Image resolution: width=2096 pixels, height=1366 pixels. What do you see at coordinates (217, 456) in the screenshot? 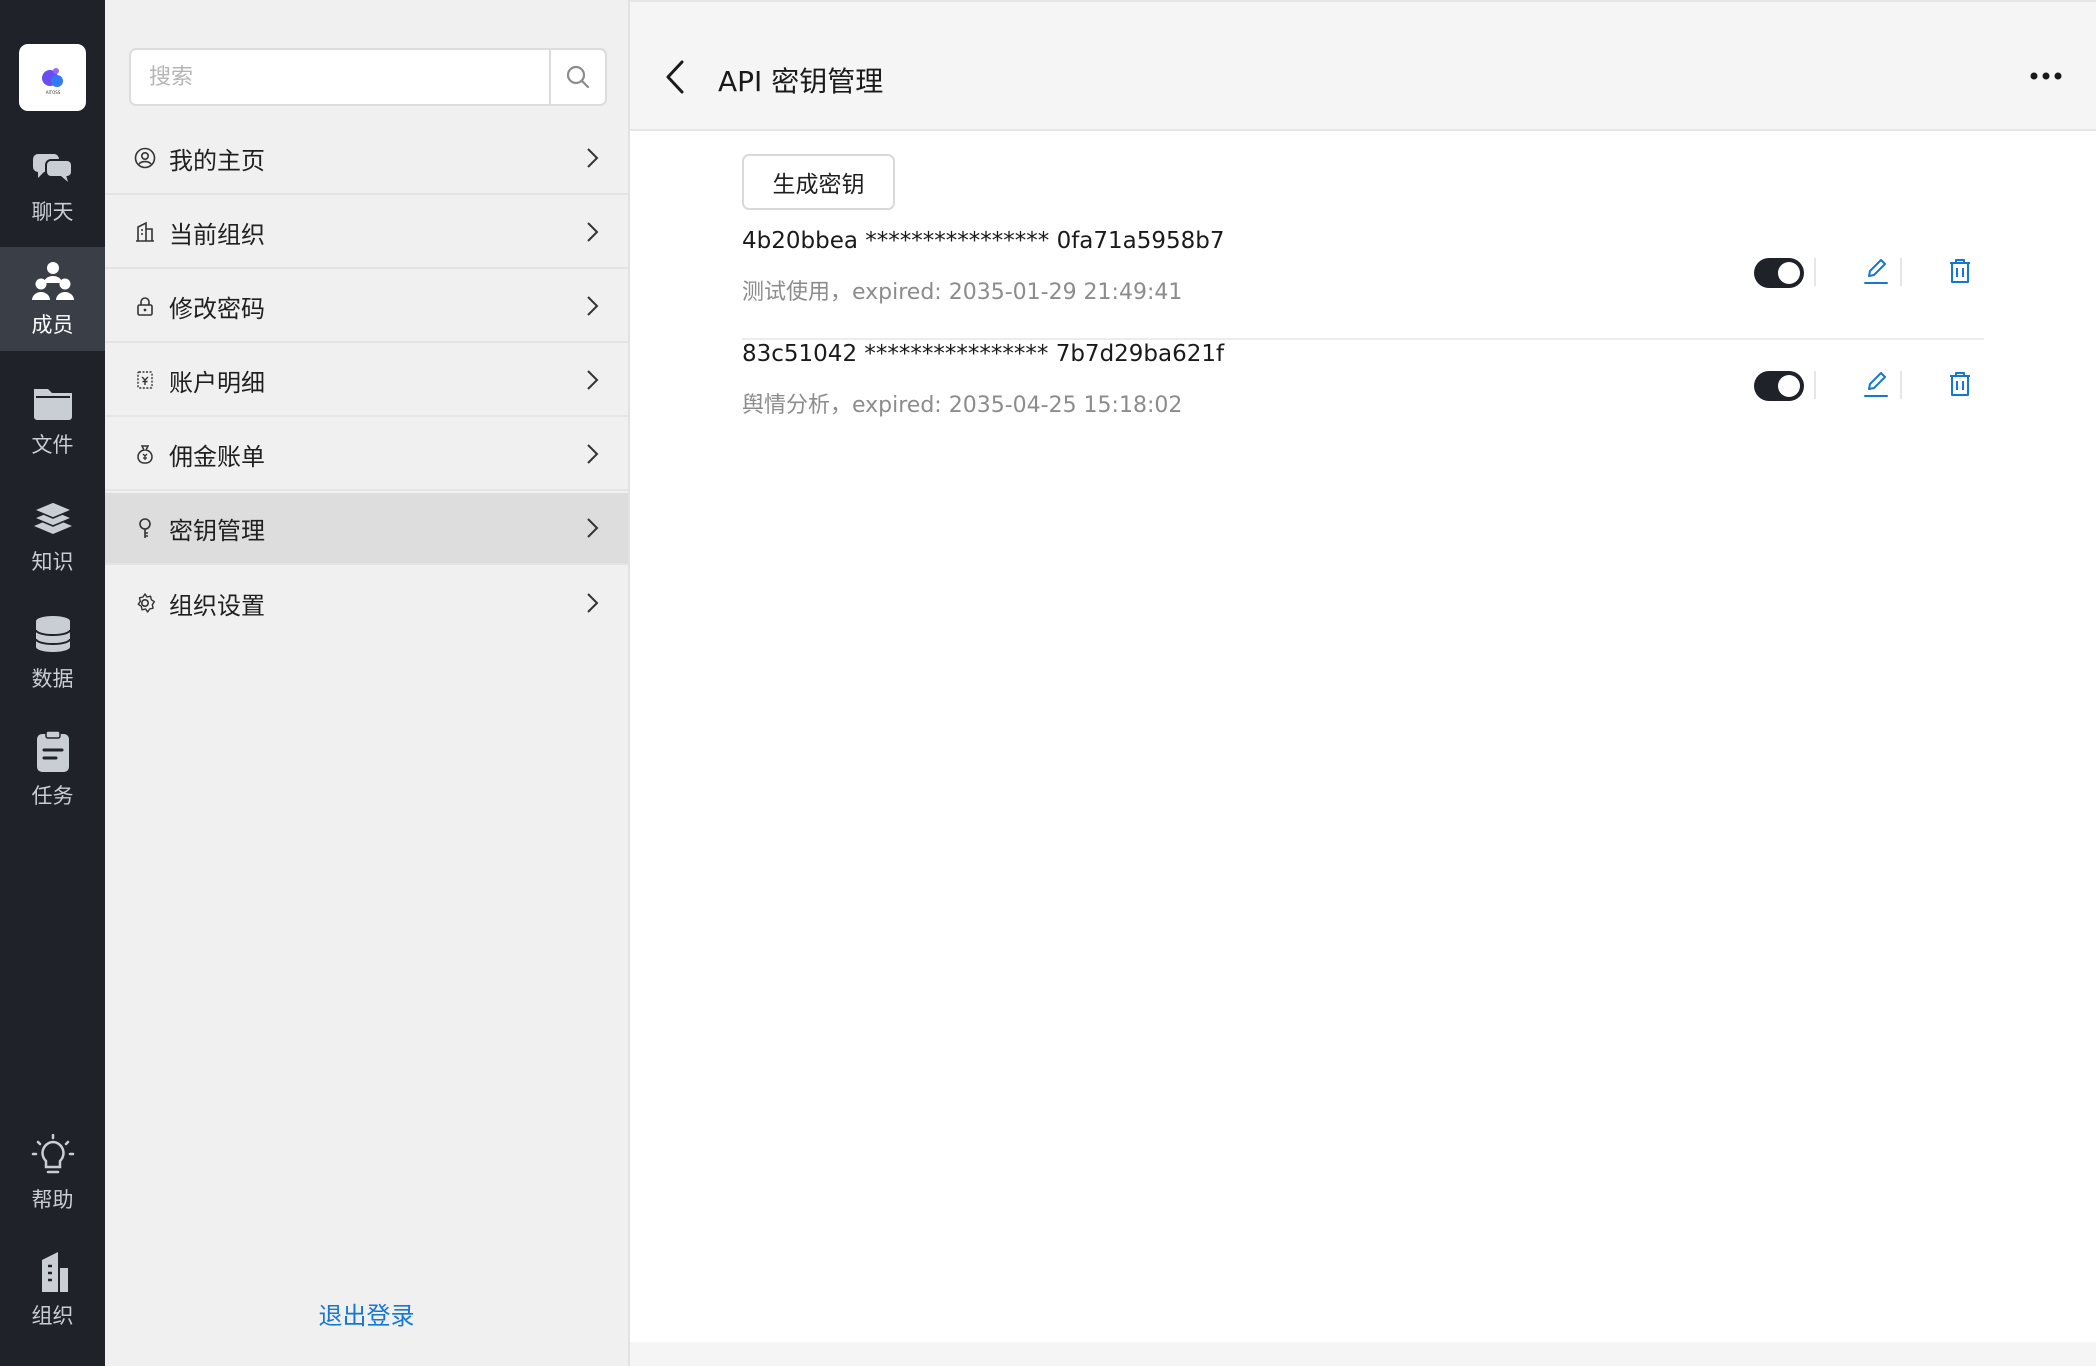
I see `menu-item-label: 佣金账单` at bounding box center [217, 456].